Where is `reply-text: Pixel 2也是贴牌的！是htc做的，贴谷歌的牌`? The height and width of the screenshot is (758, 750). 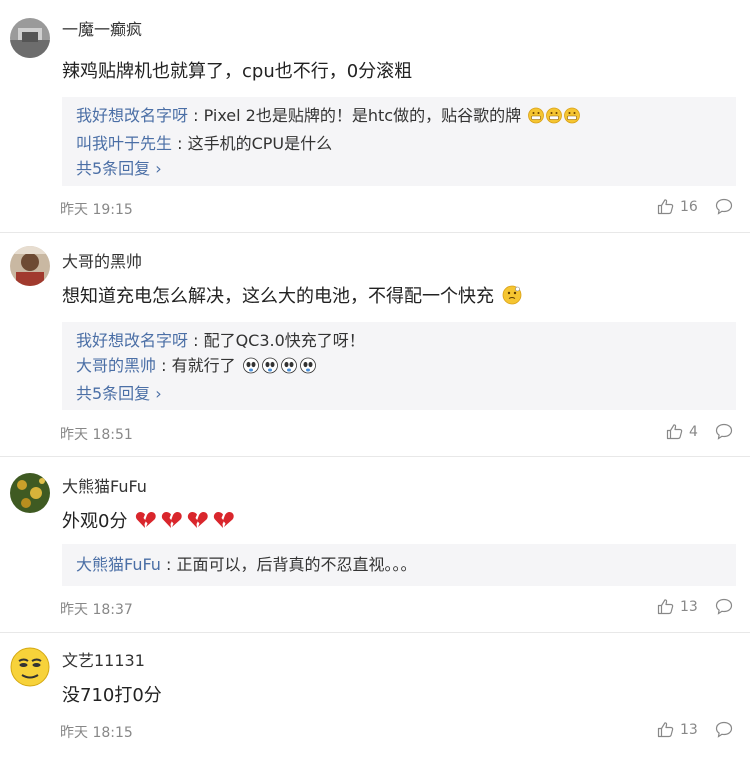
reply-text: Pixel 2也是贴牌的！是htc做的，贴谷歌的牌 is located at coordinates (362, 115).